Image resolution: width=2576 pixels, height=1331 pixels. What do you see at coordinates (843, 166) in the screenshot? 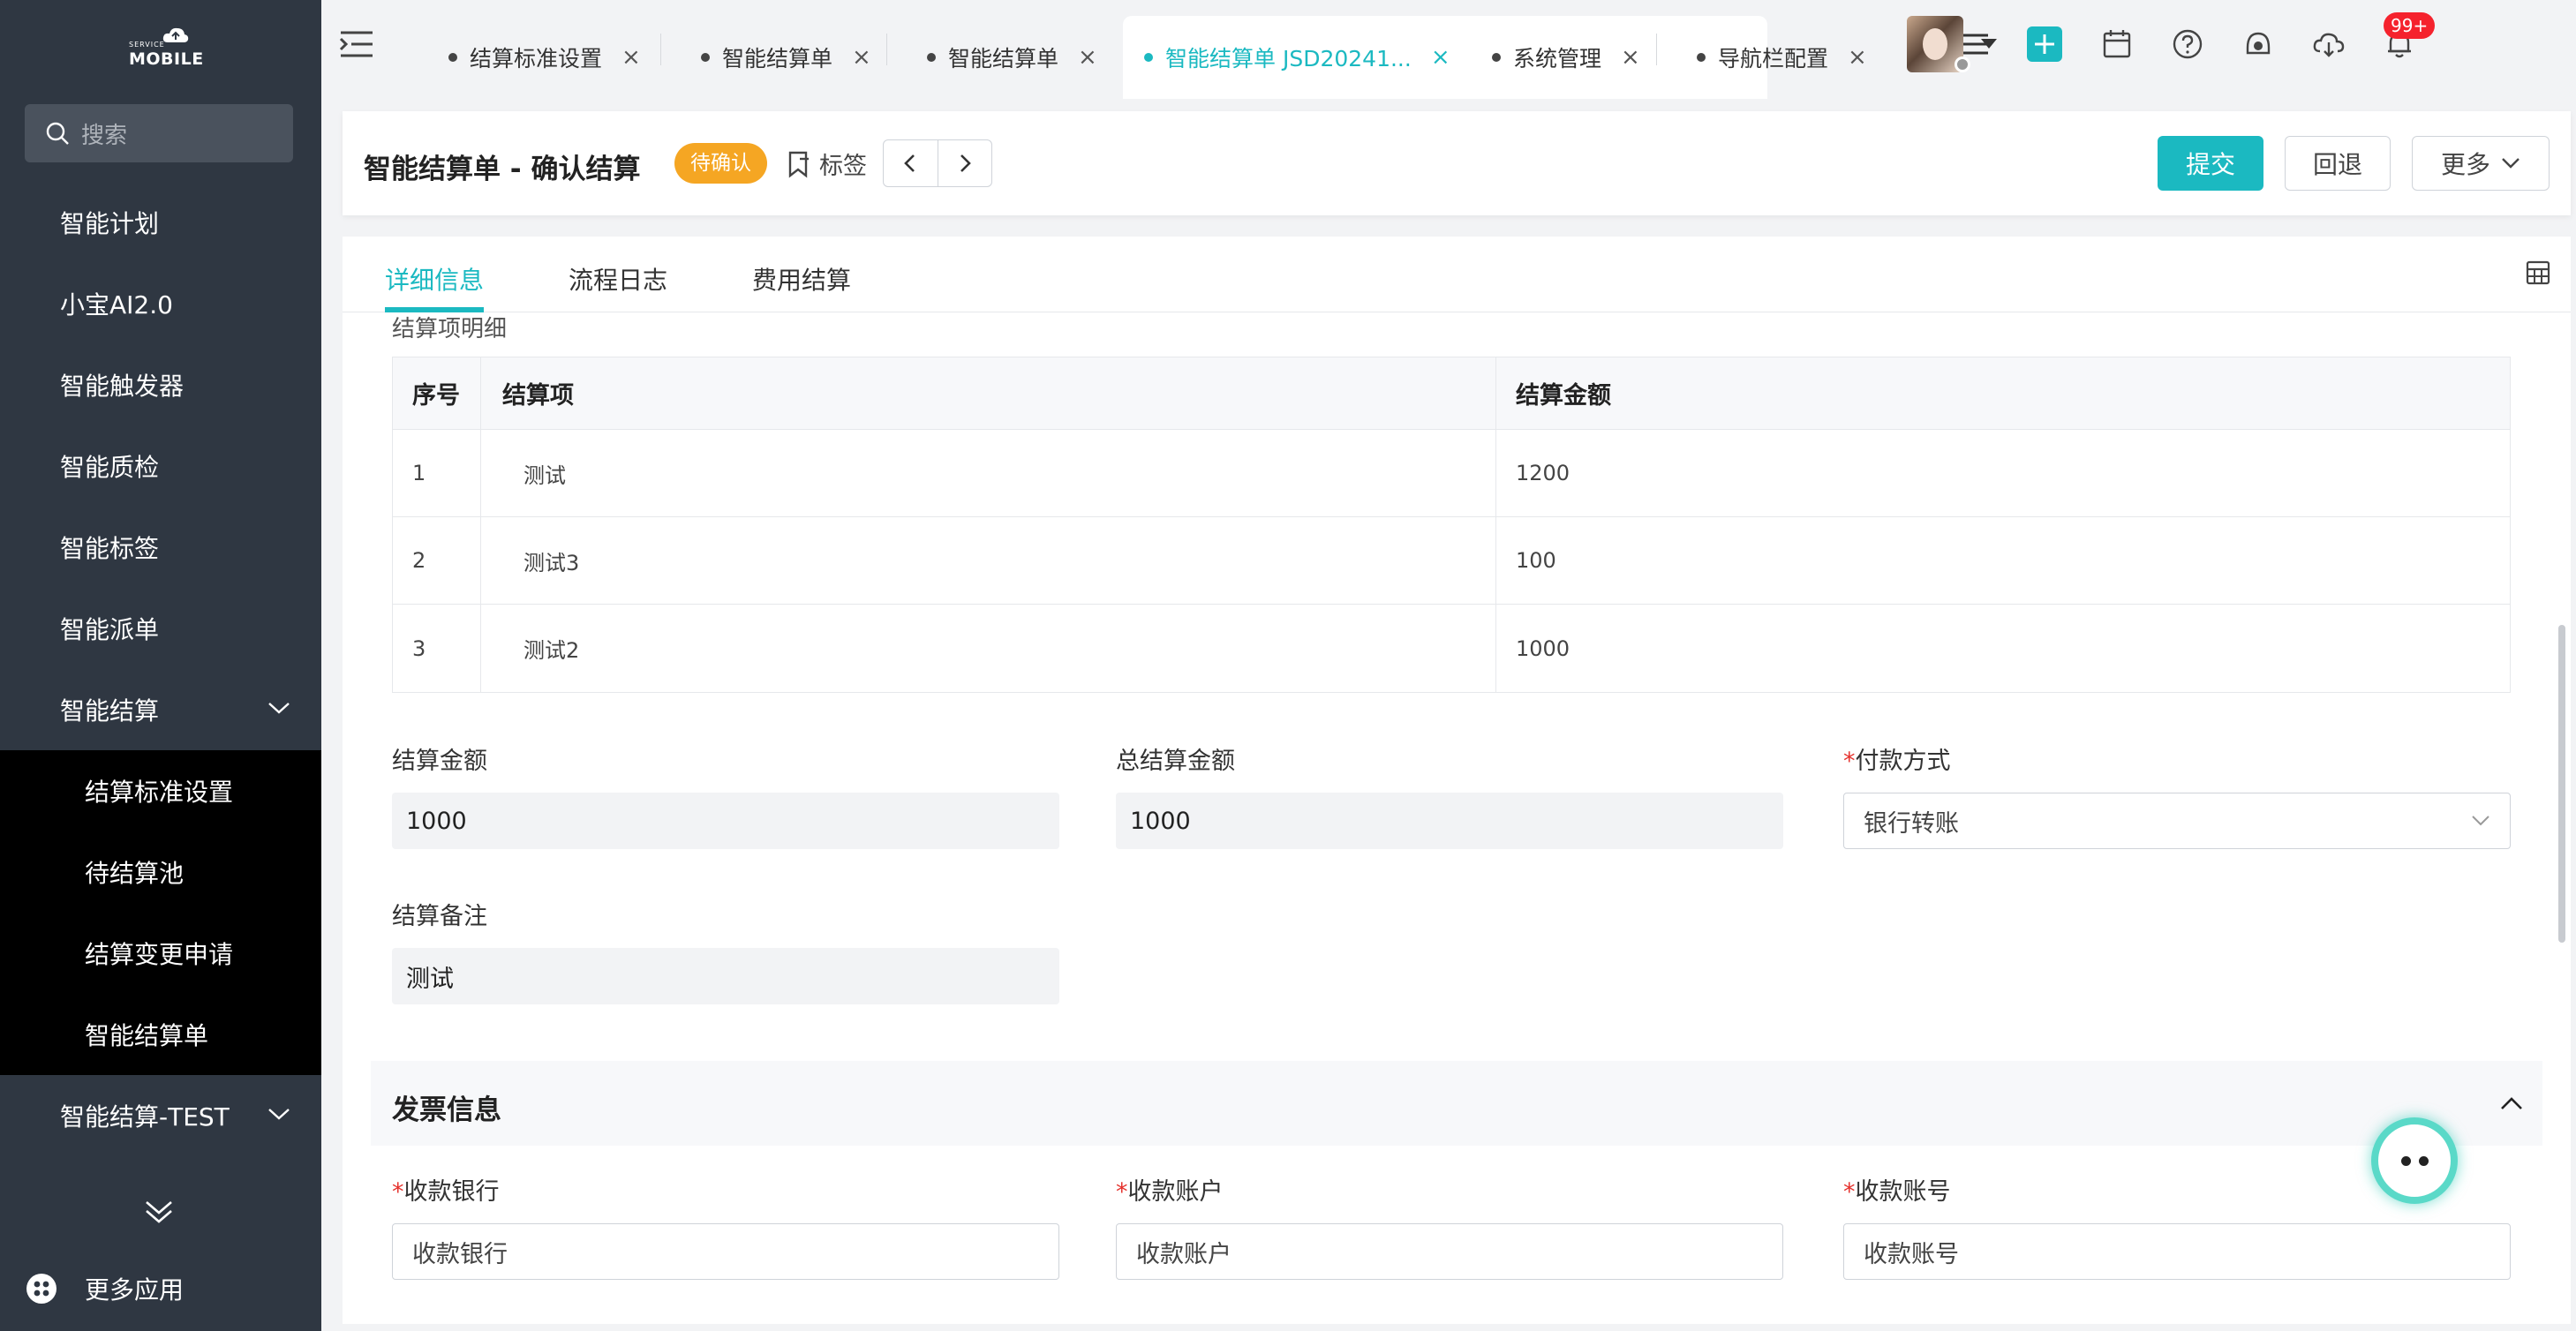
I see `tag-label: 标签` at bounding box center [843, 166].